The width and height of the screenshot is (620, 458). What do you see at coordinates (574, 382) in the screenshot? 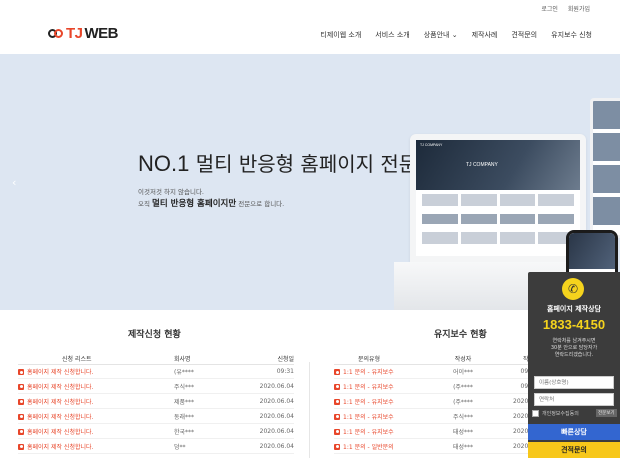
I see `name-input` at bounding box center [574, 382].